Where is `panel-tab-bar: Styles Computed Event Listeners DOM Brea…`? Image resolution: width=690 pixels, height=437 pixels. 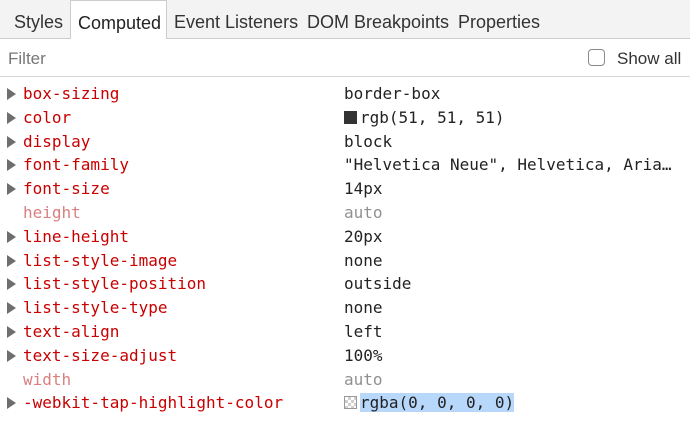 panel-tab-bar: Styles Computed Event Listeners DOM Brea… is located at coordinates (345, 20).